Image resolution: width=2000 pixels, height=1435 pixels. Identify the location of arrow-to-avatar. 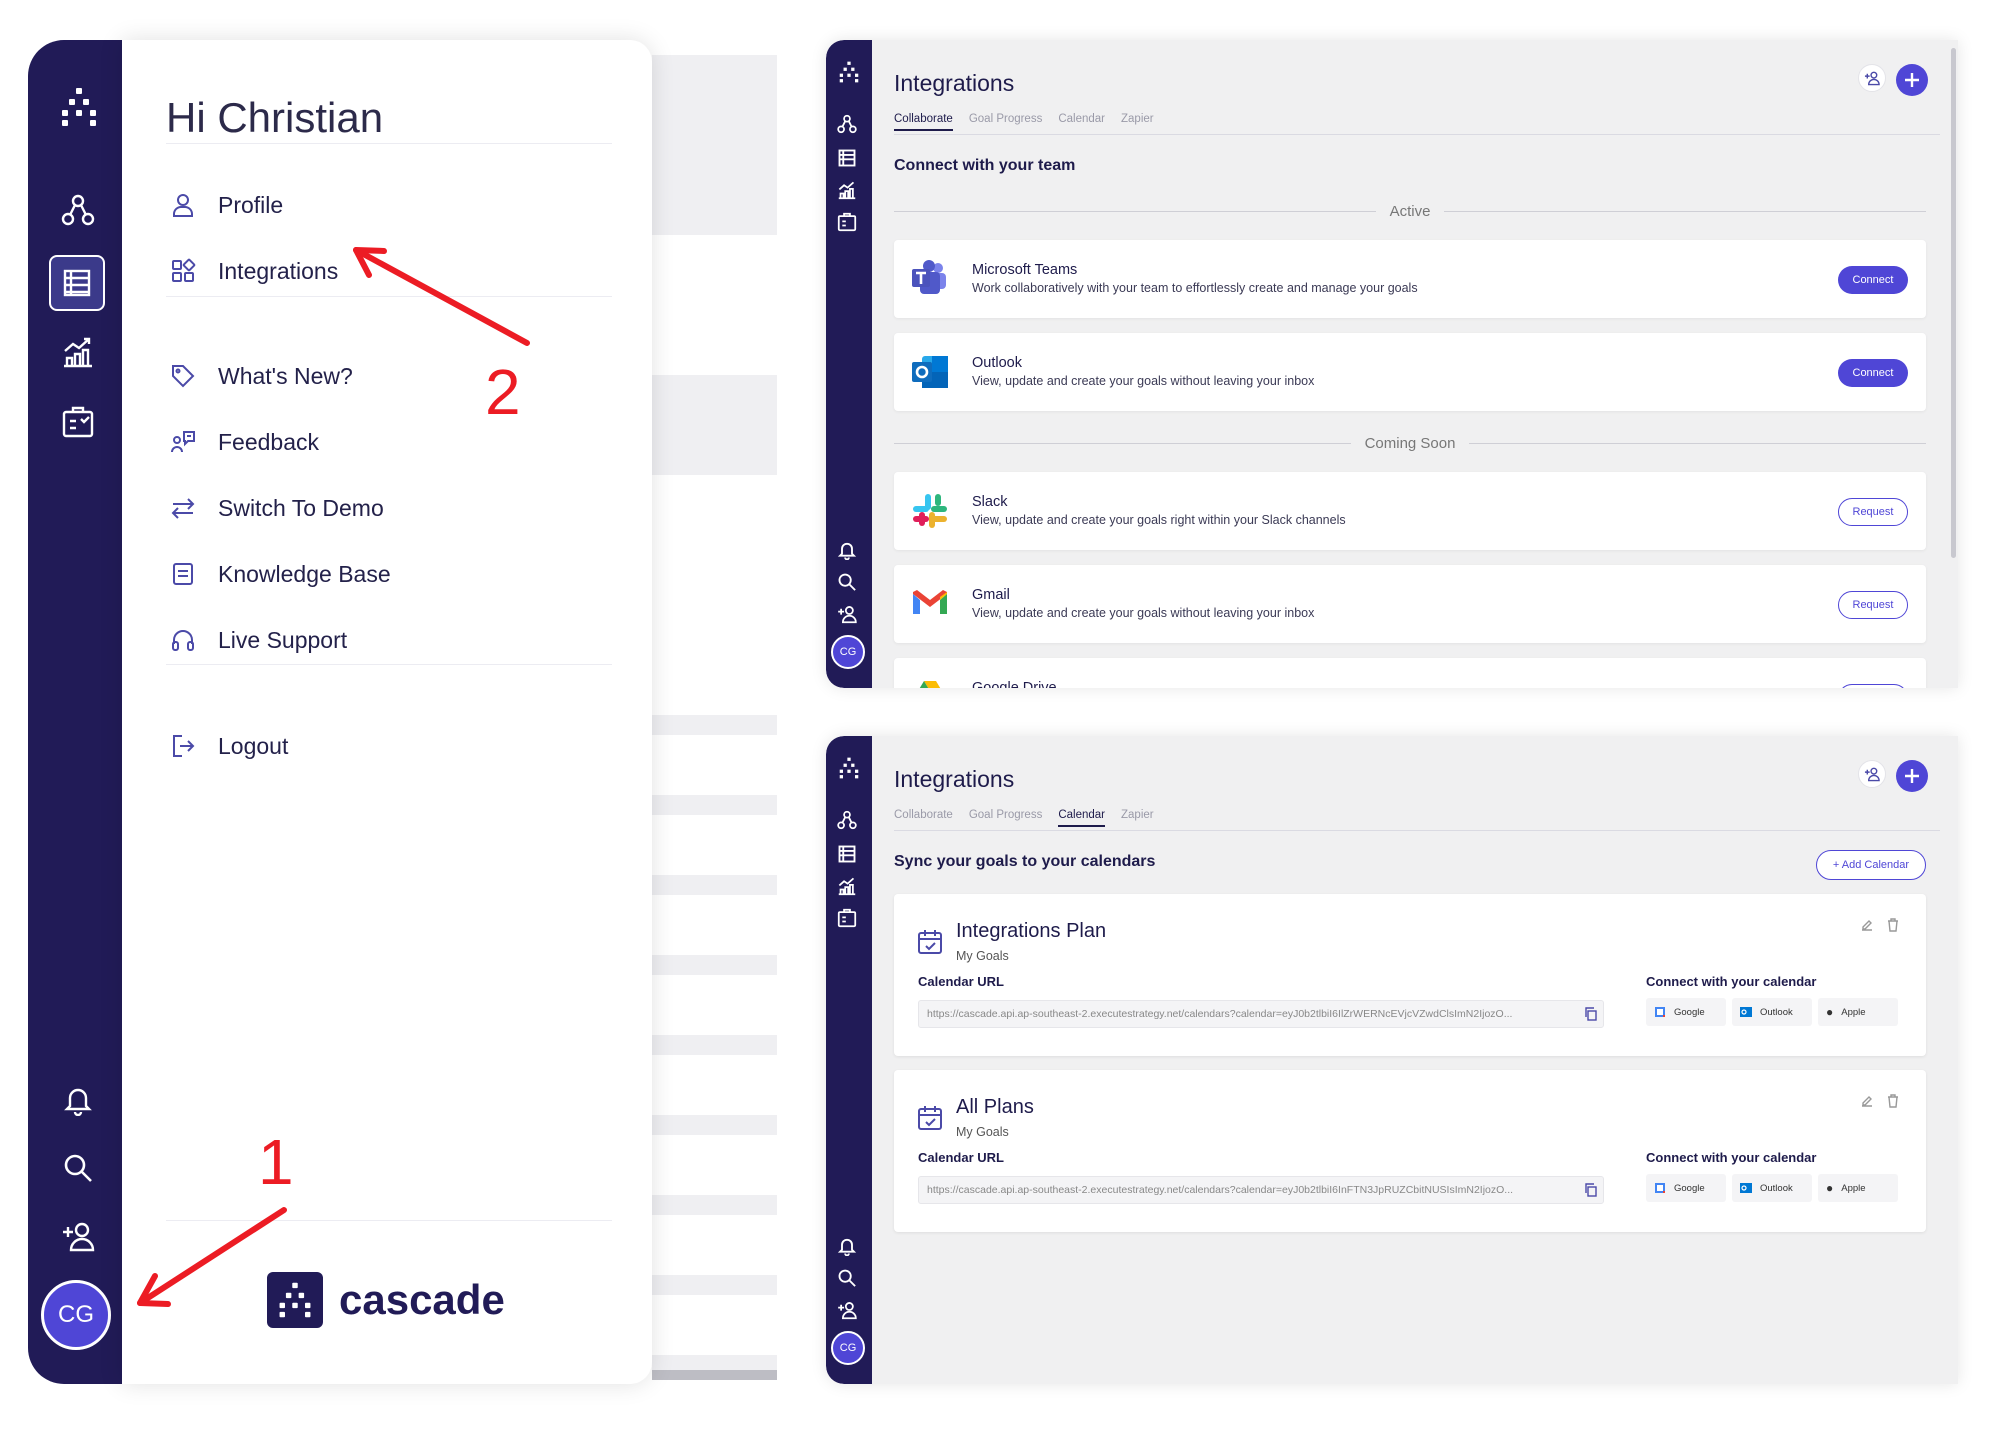
(212, 1256).